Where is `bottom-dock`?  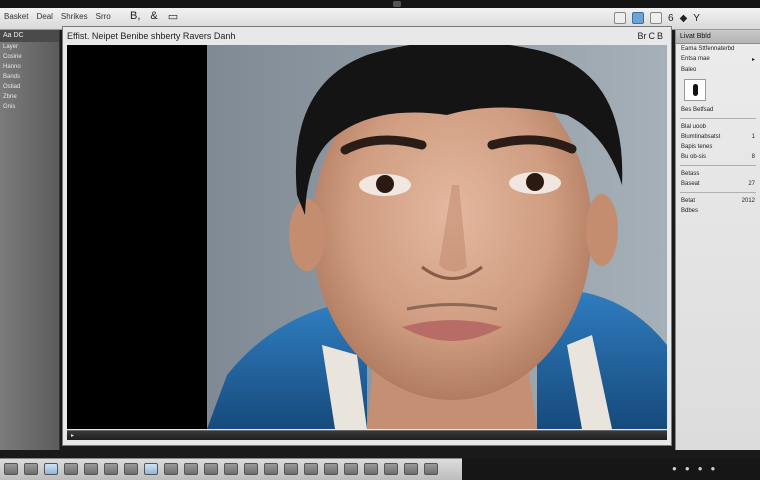
bottom-dock is located at coordinates (231, 469).